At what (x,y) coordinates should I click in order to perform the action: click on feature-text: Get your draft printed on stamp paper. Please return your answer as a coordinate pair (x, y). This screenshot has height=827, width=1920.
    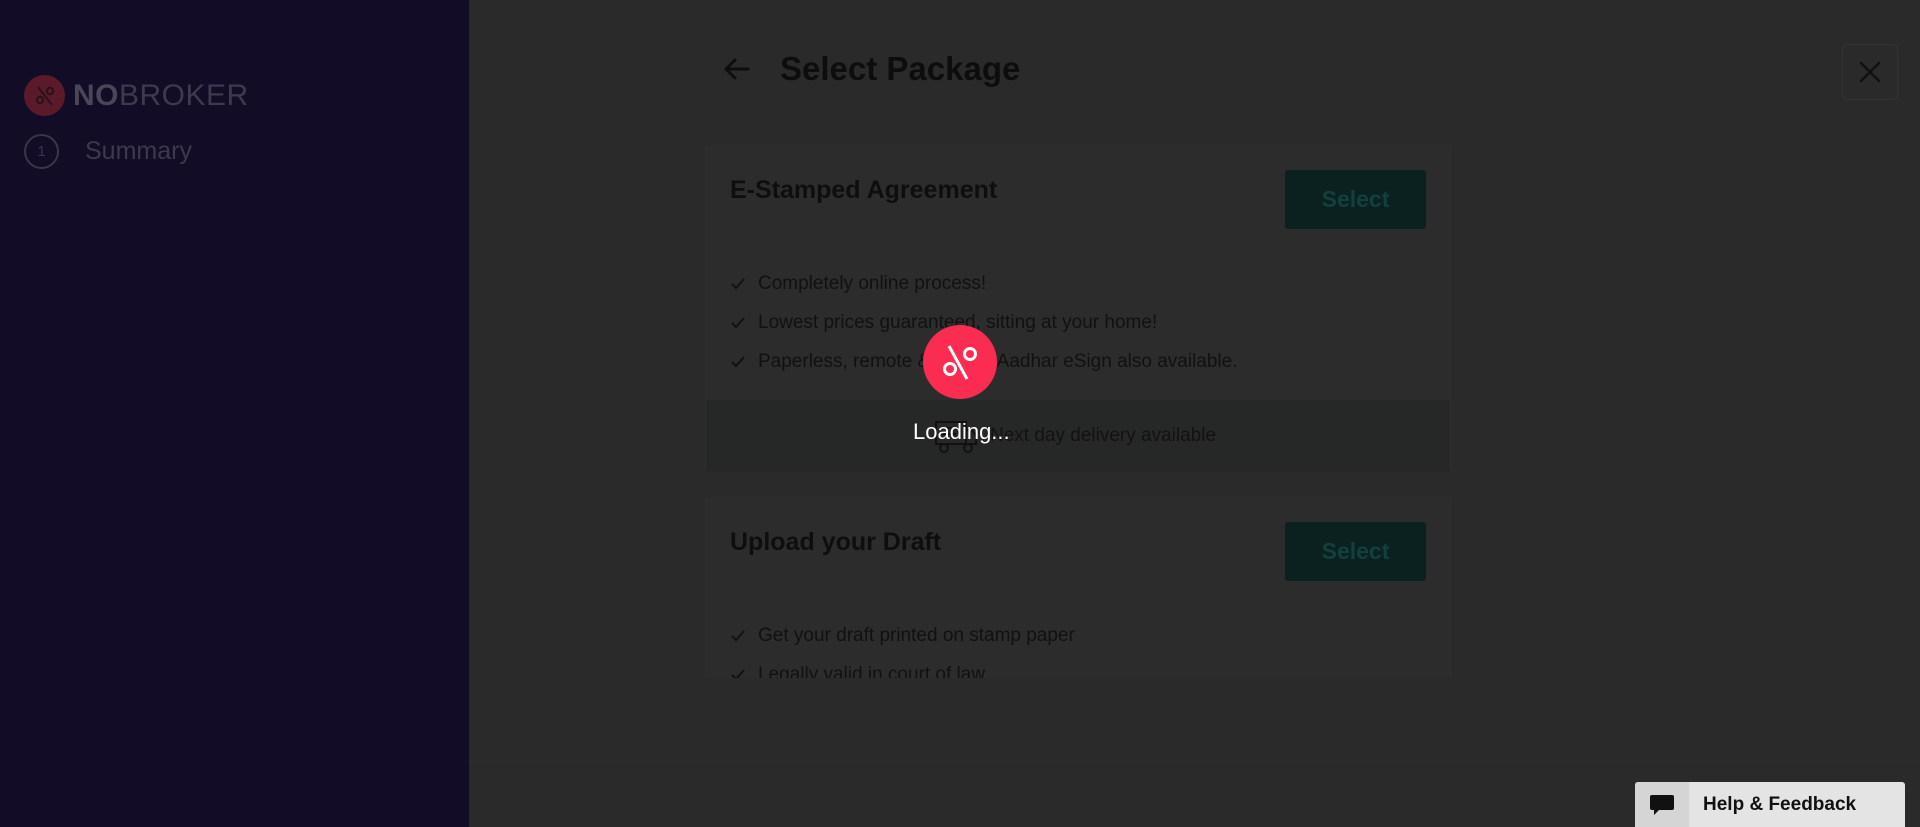
    Looking at the image, I should click on (916, 635).